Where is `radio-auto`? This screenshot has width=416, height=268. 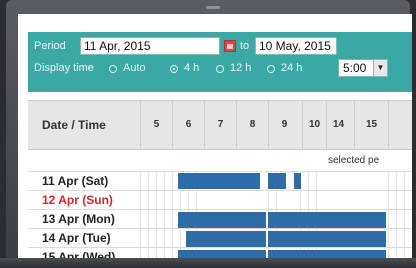 radio-auto is located at coordinates (113, 69).